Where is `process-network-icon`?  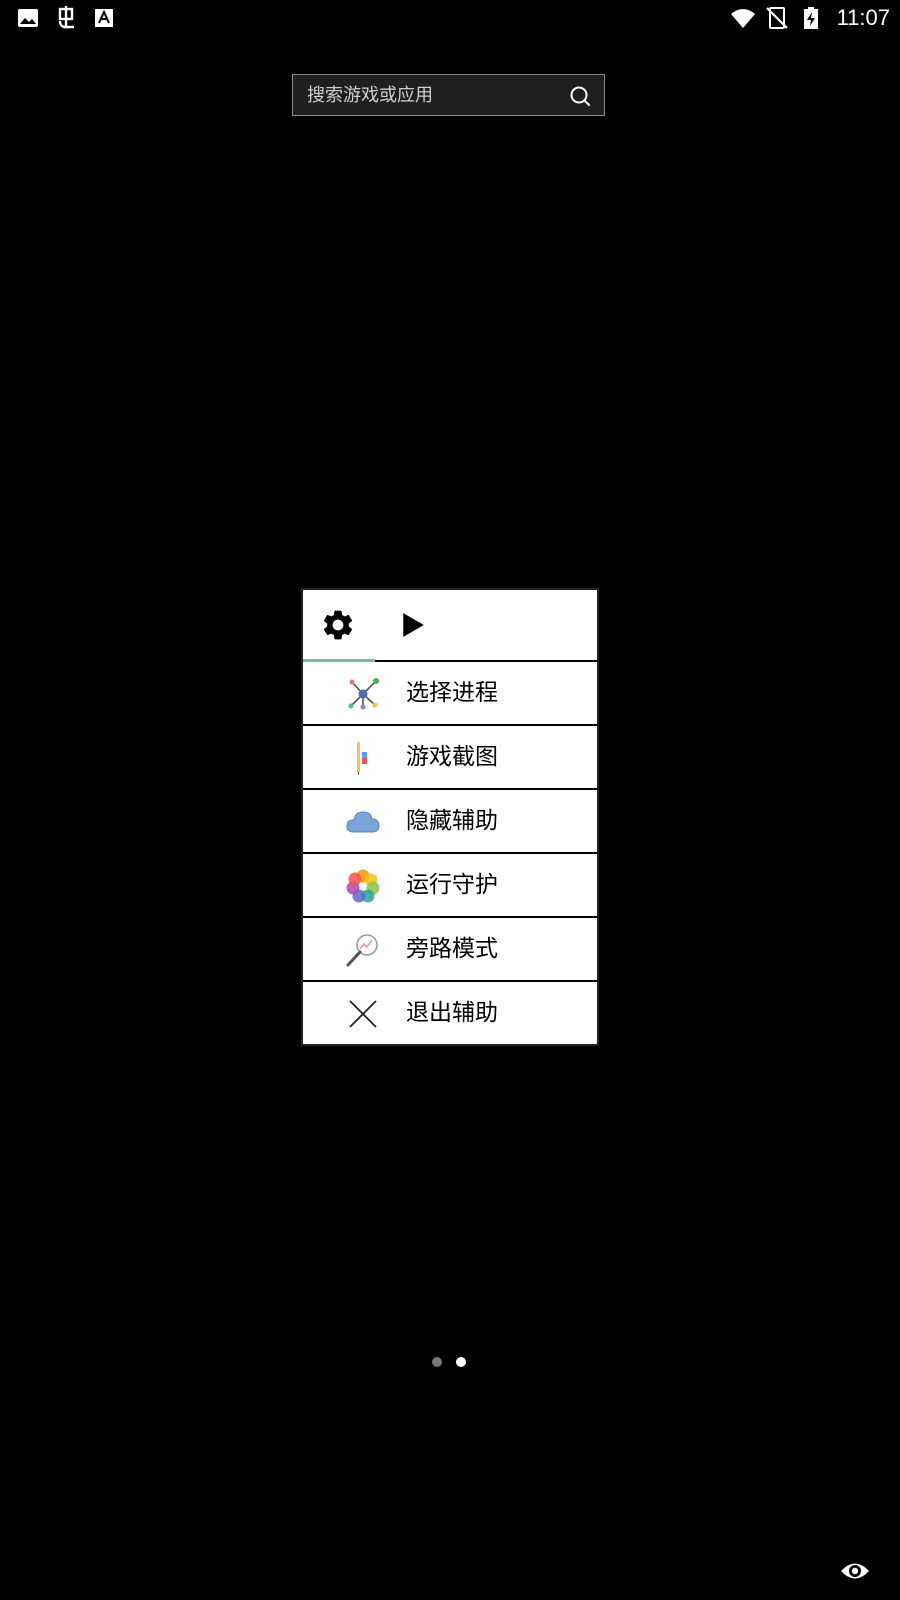
process-network-icon is located at coordinates (363, 694).